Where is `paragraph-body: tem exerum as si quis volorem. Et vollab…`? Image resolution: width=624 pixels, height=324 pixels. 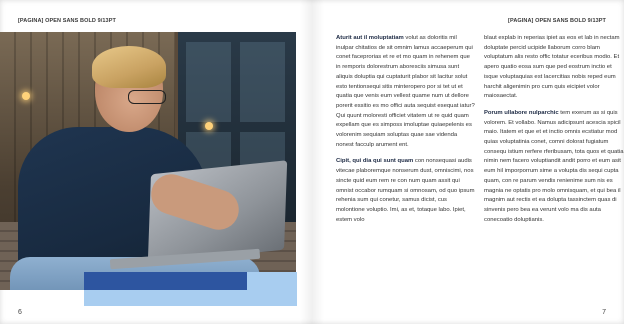 paragraph-body: tem exerum as si quis volorem. Et vollab… is located at coordinates (554, 166).